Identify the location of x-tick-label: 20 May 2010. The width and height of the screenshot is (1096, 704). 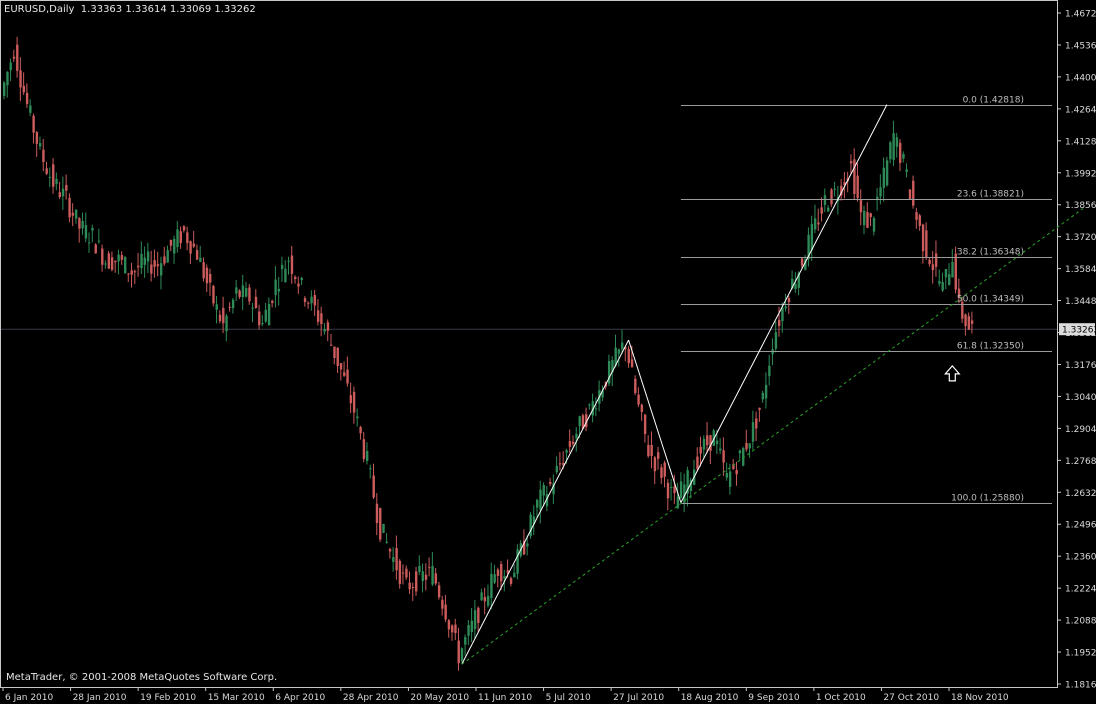
(439, 698).